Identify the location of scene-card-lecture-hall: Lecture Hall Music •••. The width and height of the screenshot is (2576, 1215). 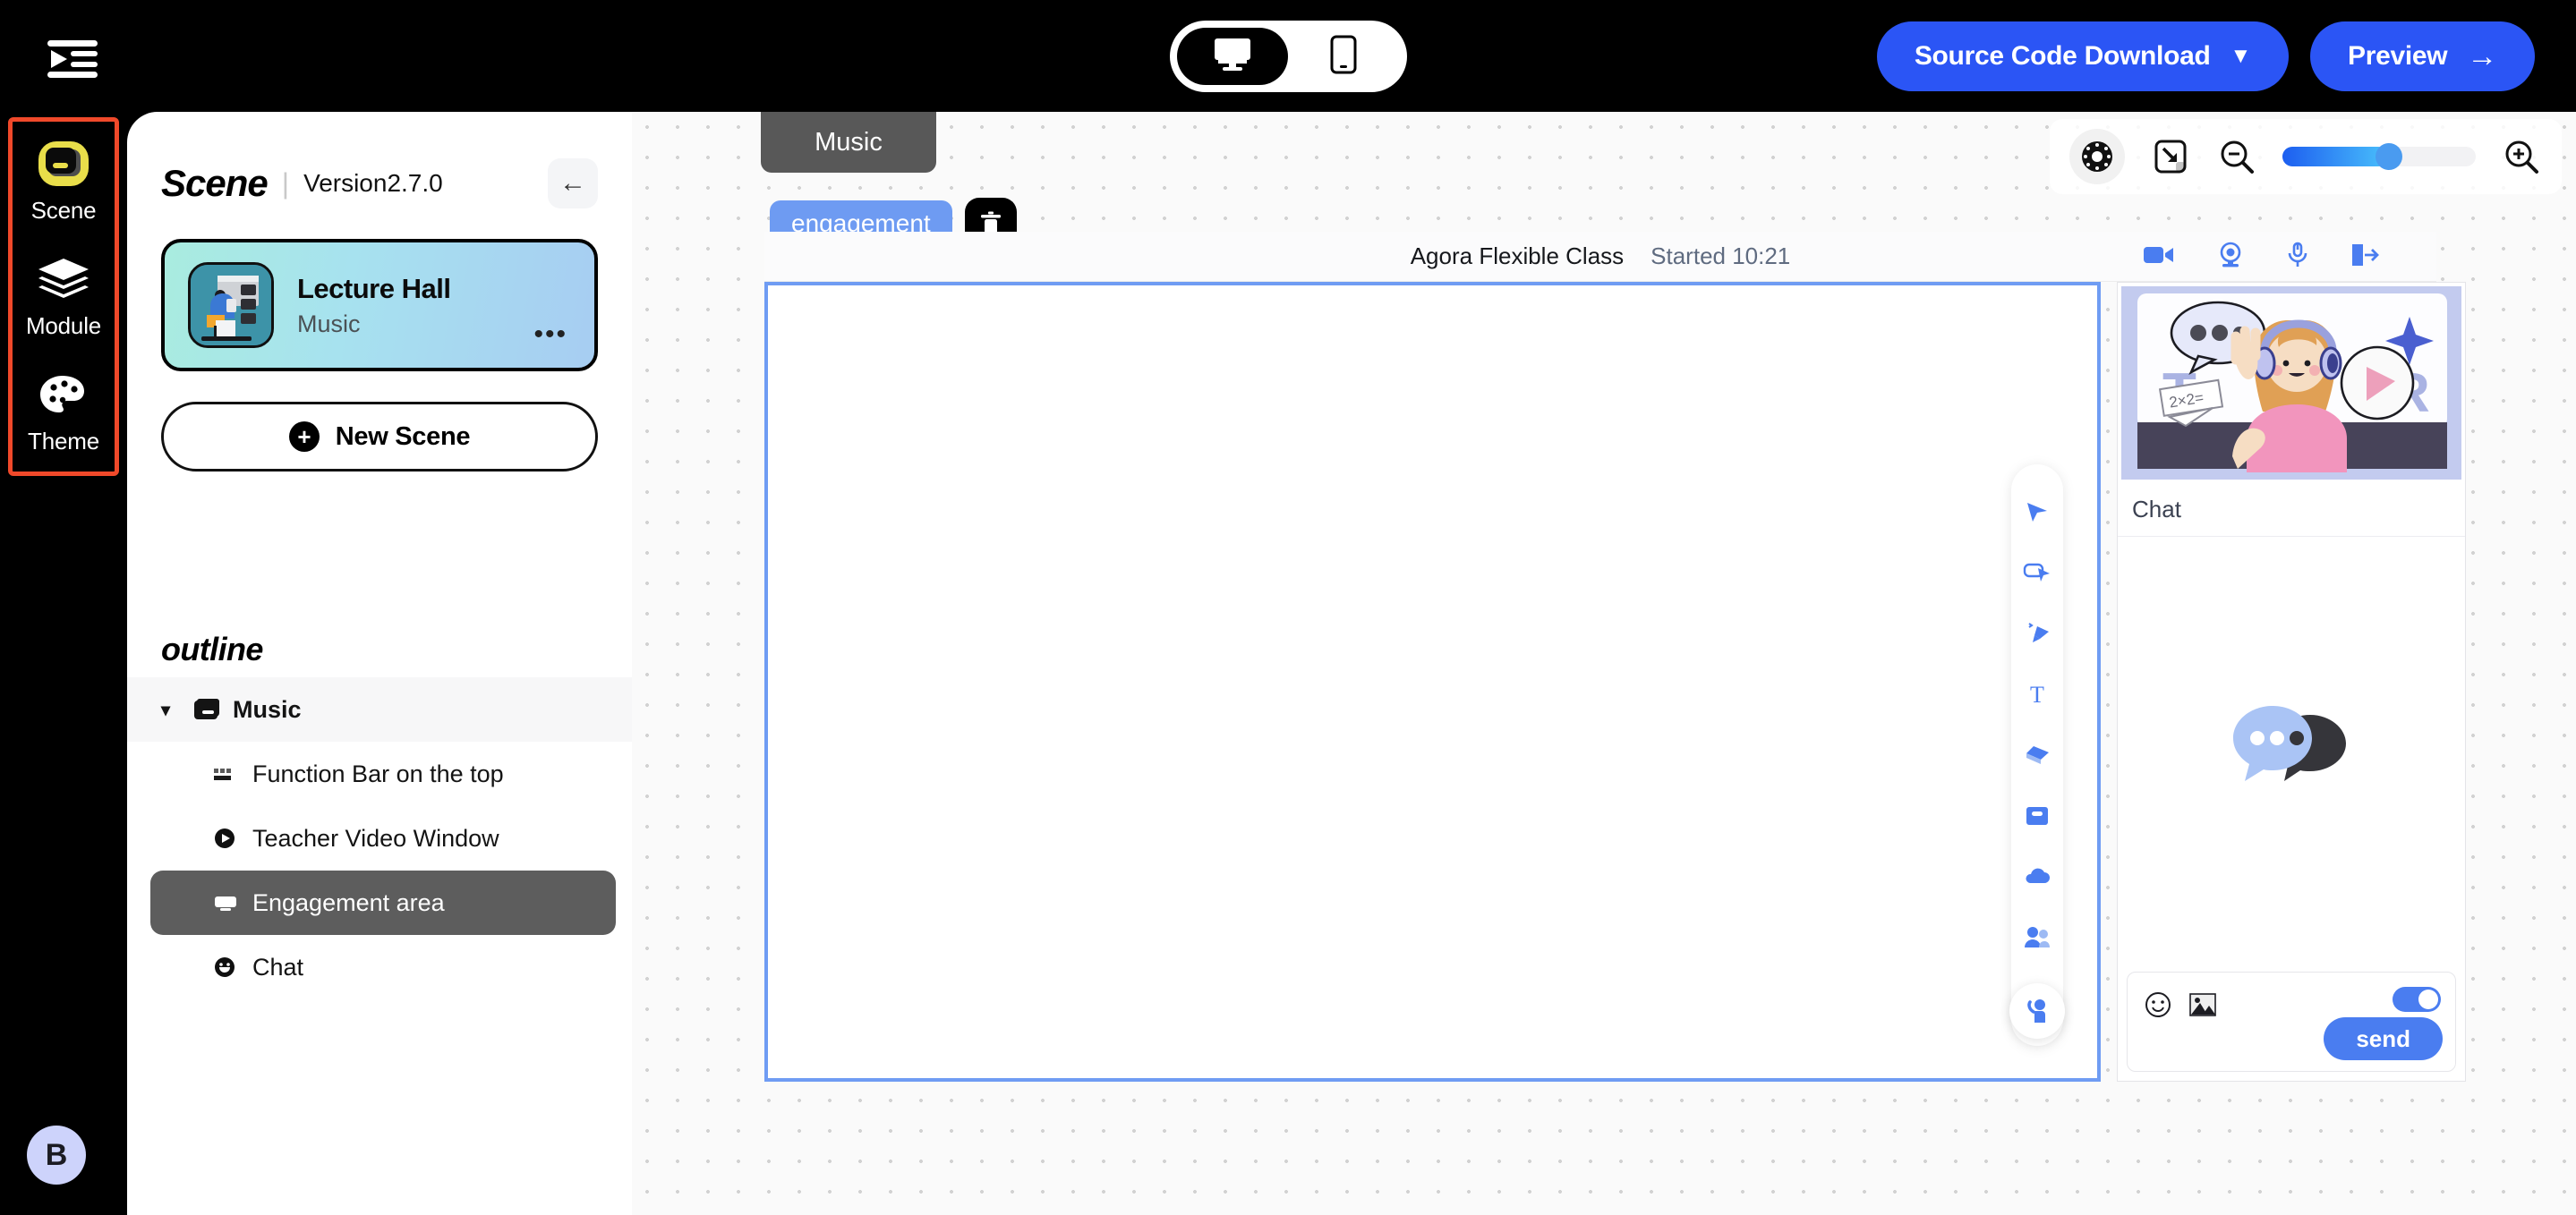
(379, 305).